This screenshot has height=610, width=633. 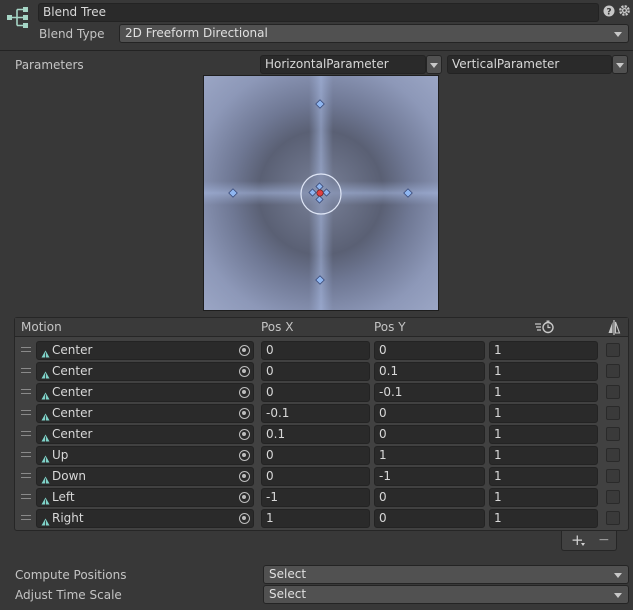 I want to click on pos-x-input: 1, so click(x=315, y=518).